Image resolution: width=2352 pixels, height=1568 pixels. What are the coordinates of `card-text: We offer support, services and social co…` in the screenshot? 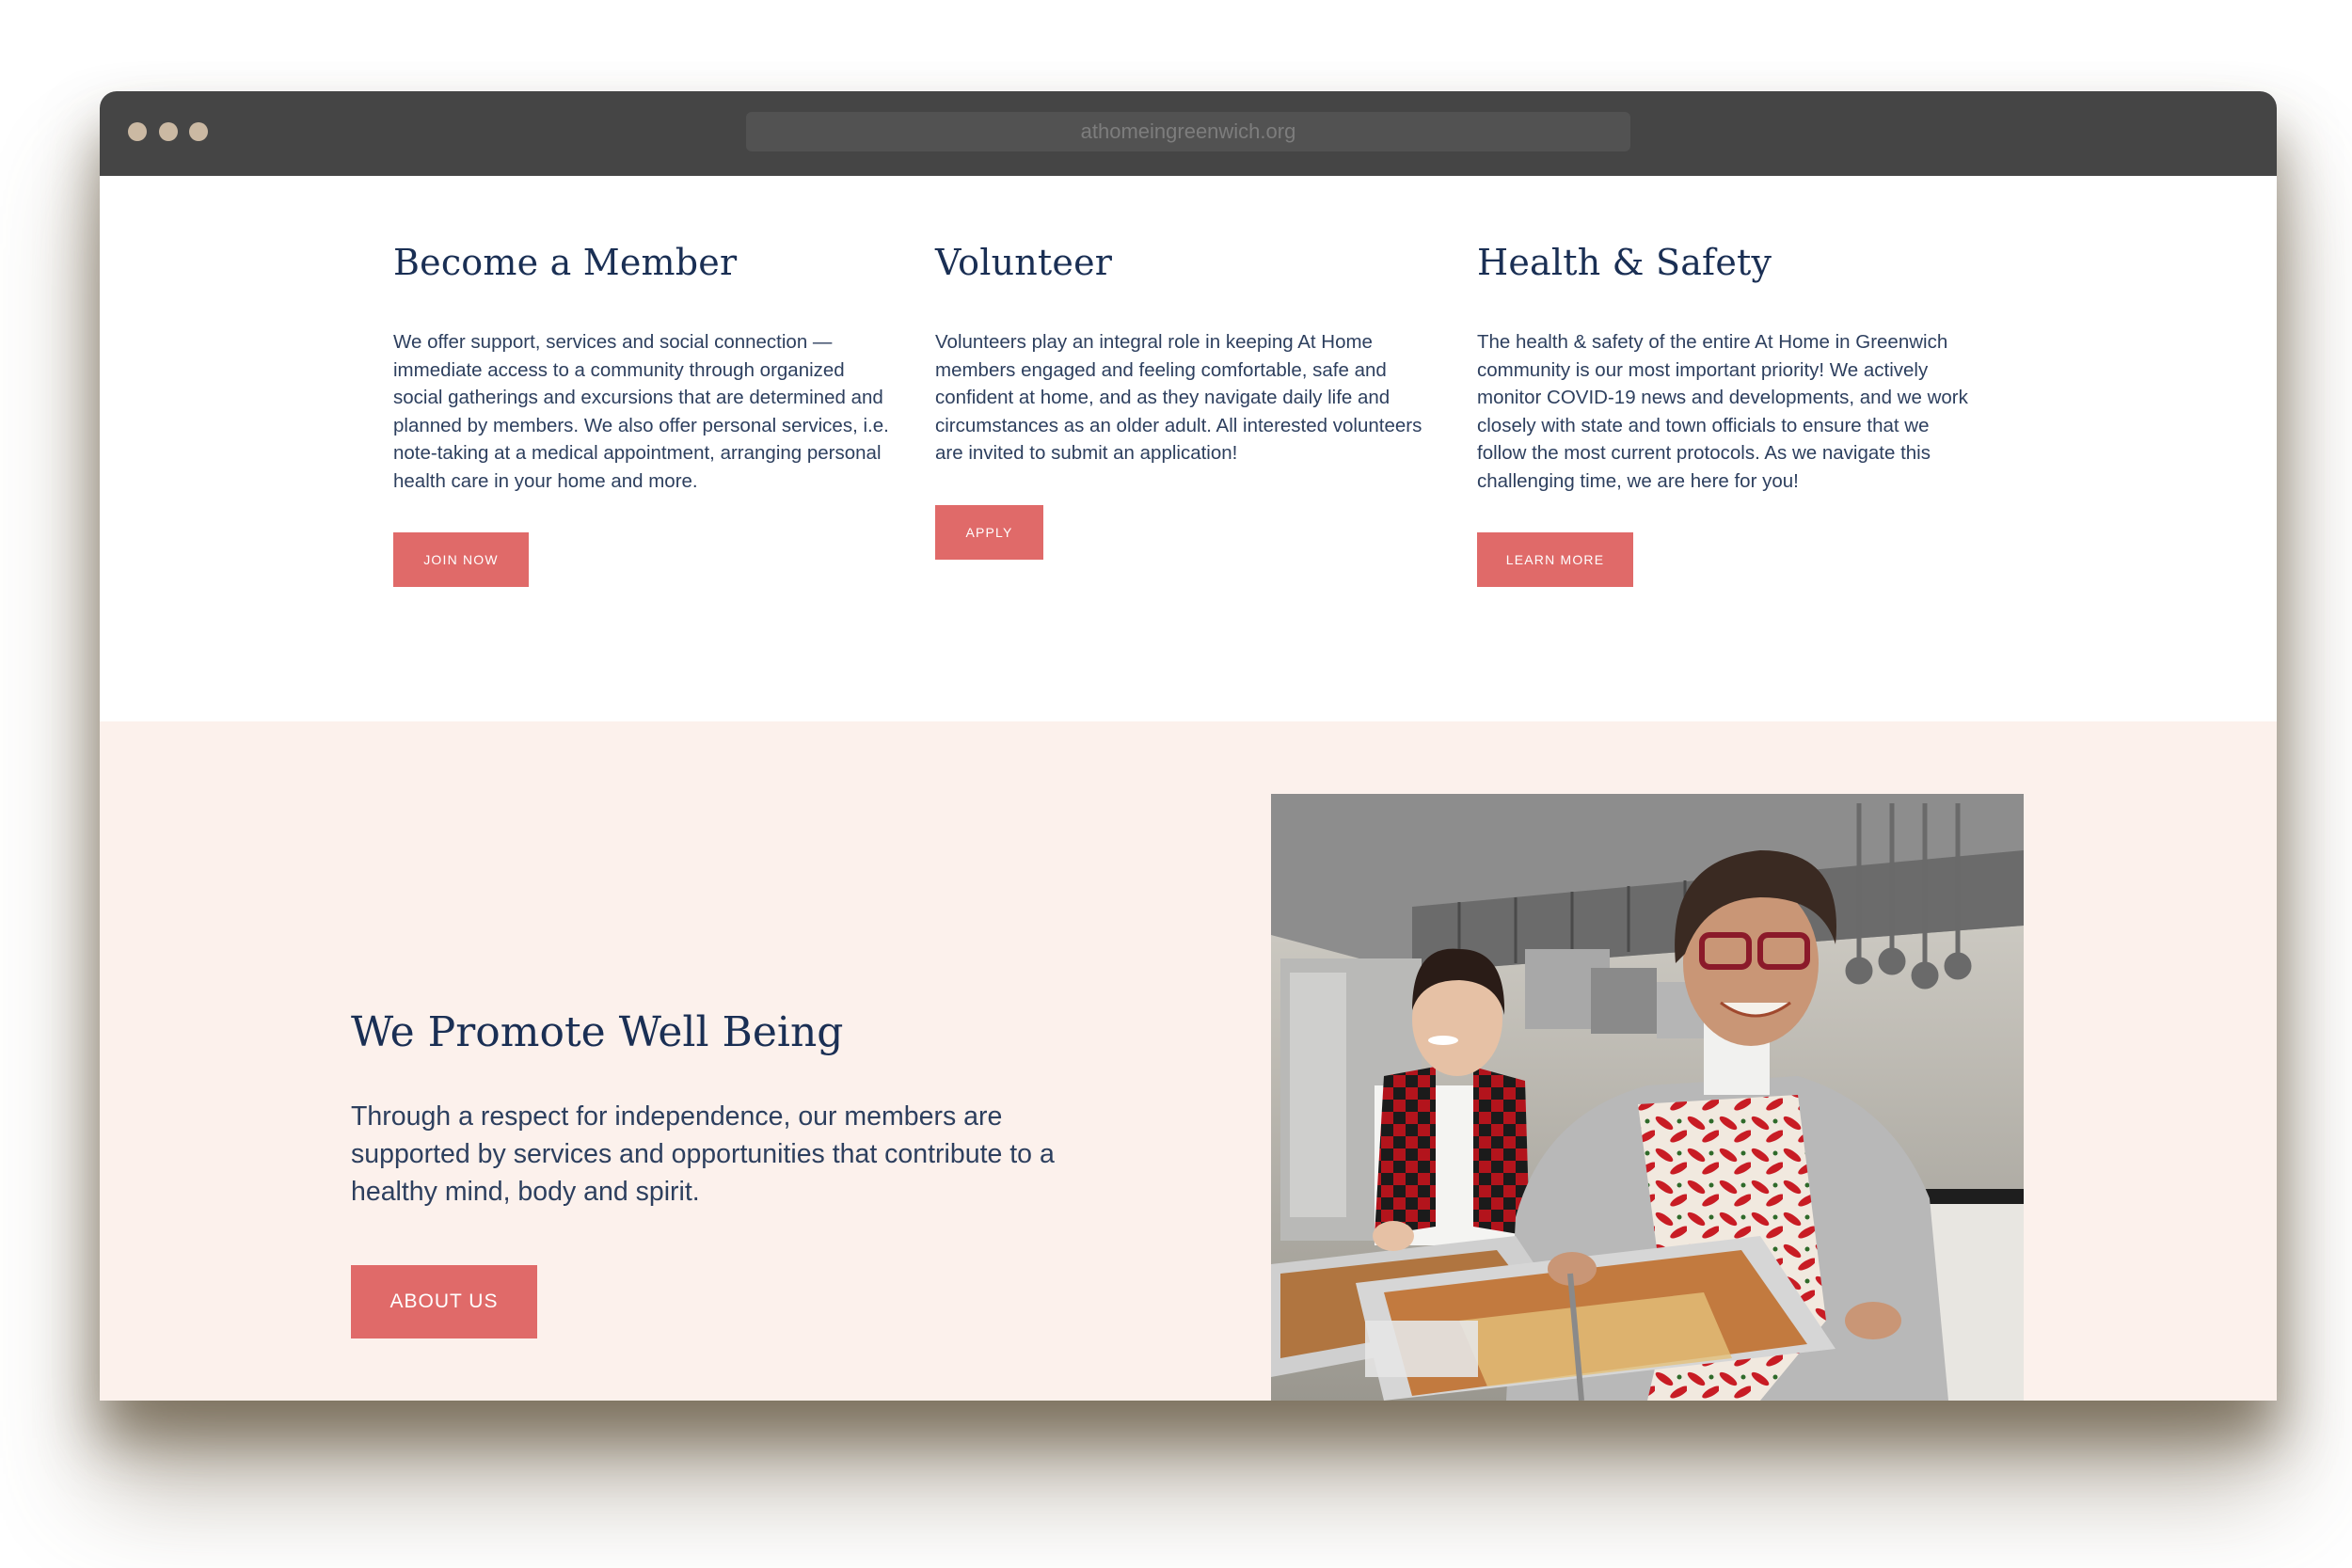 It's located at (641, 411).